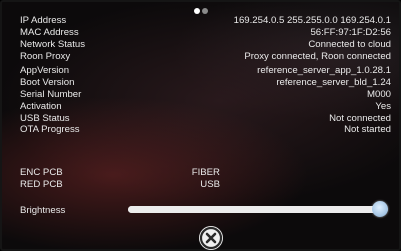  Describe the element at coordinates (380, 209) in the screenshot. I see `brightness-thumb` at that location.